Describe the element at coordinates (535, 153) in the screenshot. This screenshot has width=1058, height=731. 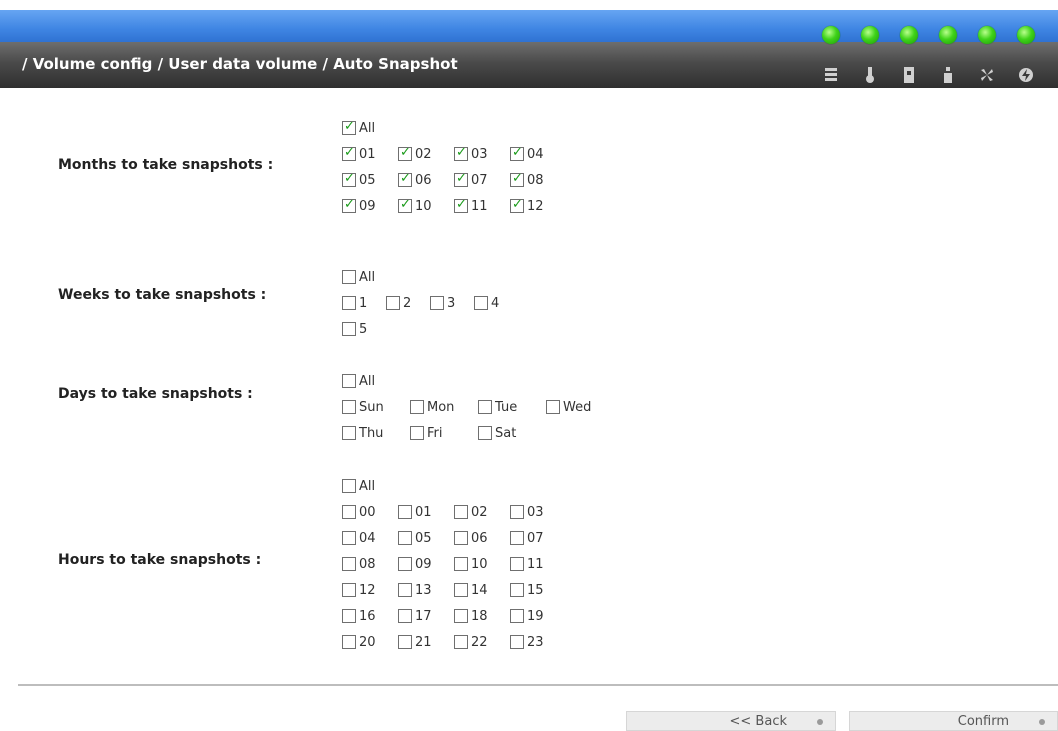
I see `months-option: 04` at that location.